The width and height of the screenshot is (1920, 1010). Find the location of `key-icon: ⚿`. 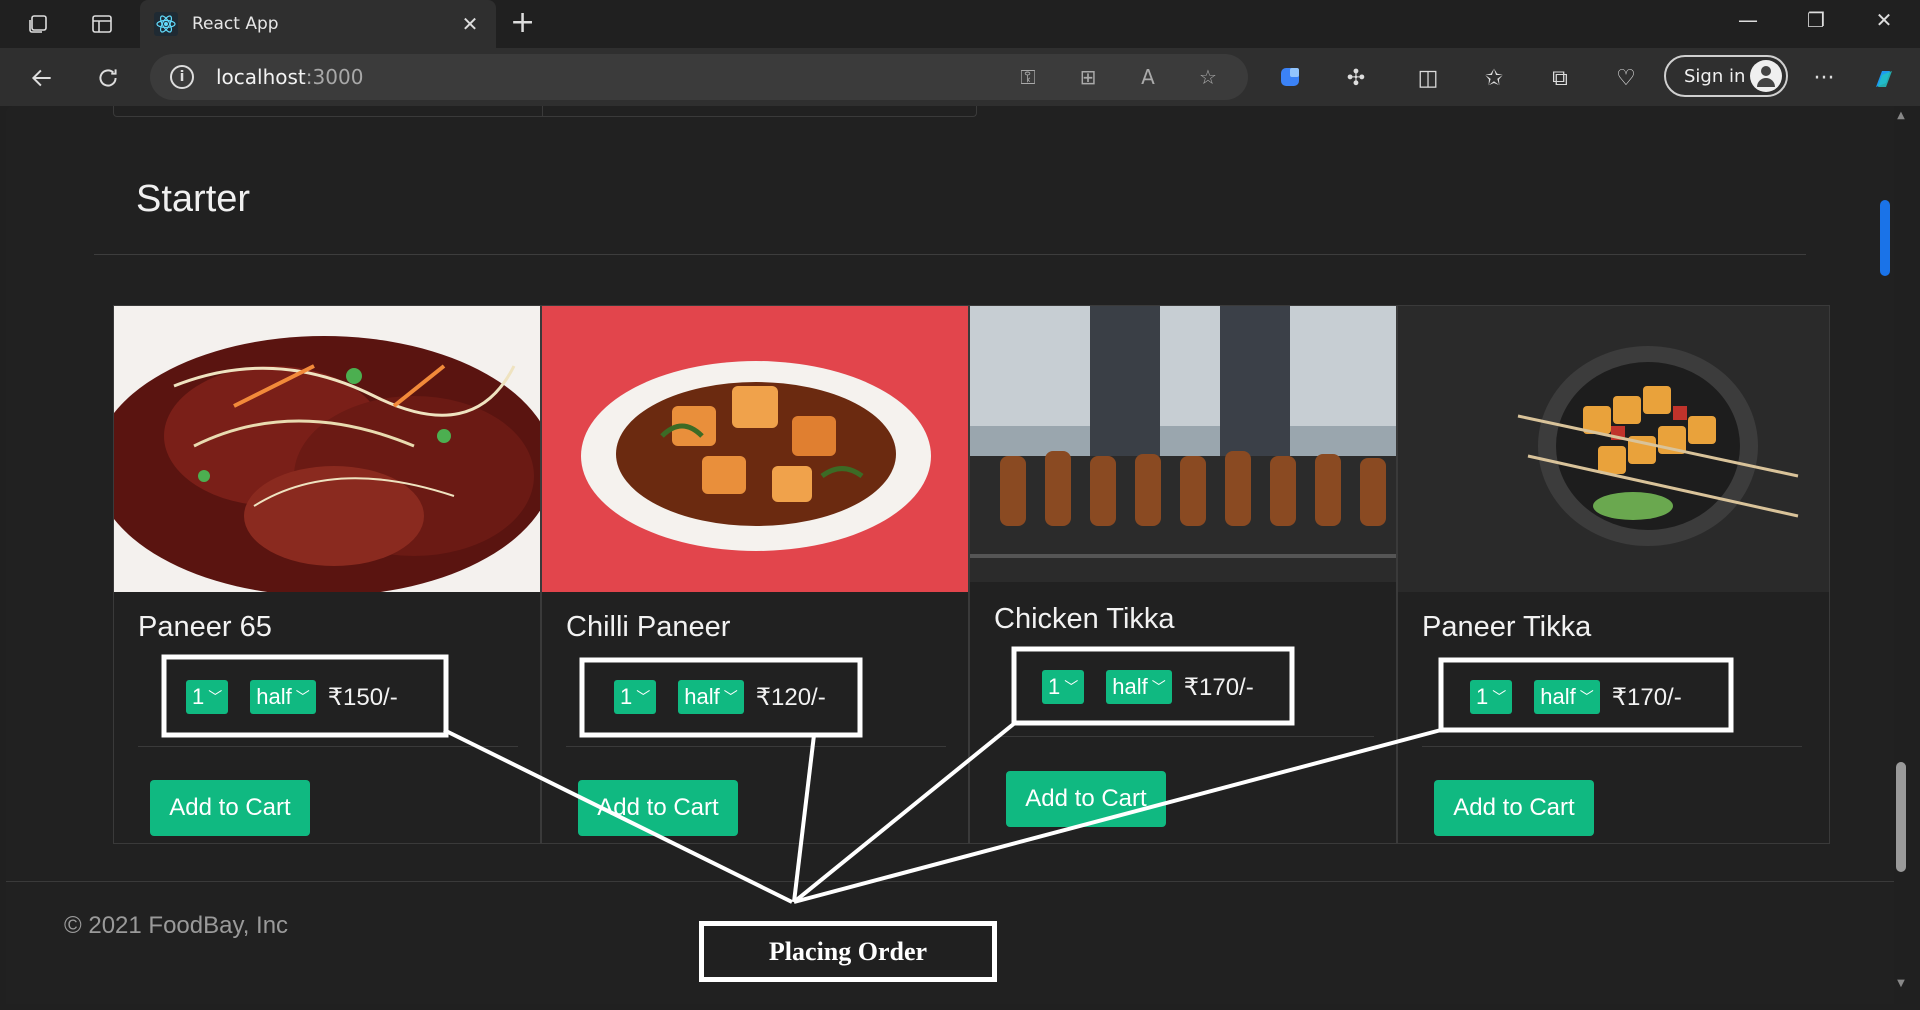

key-icon: ⚿ is located at coordinates (1028, 77).